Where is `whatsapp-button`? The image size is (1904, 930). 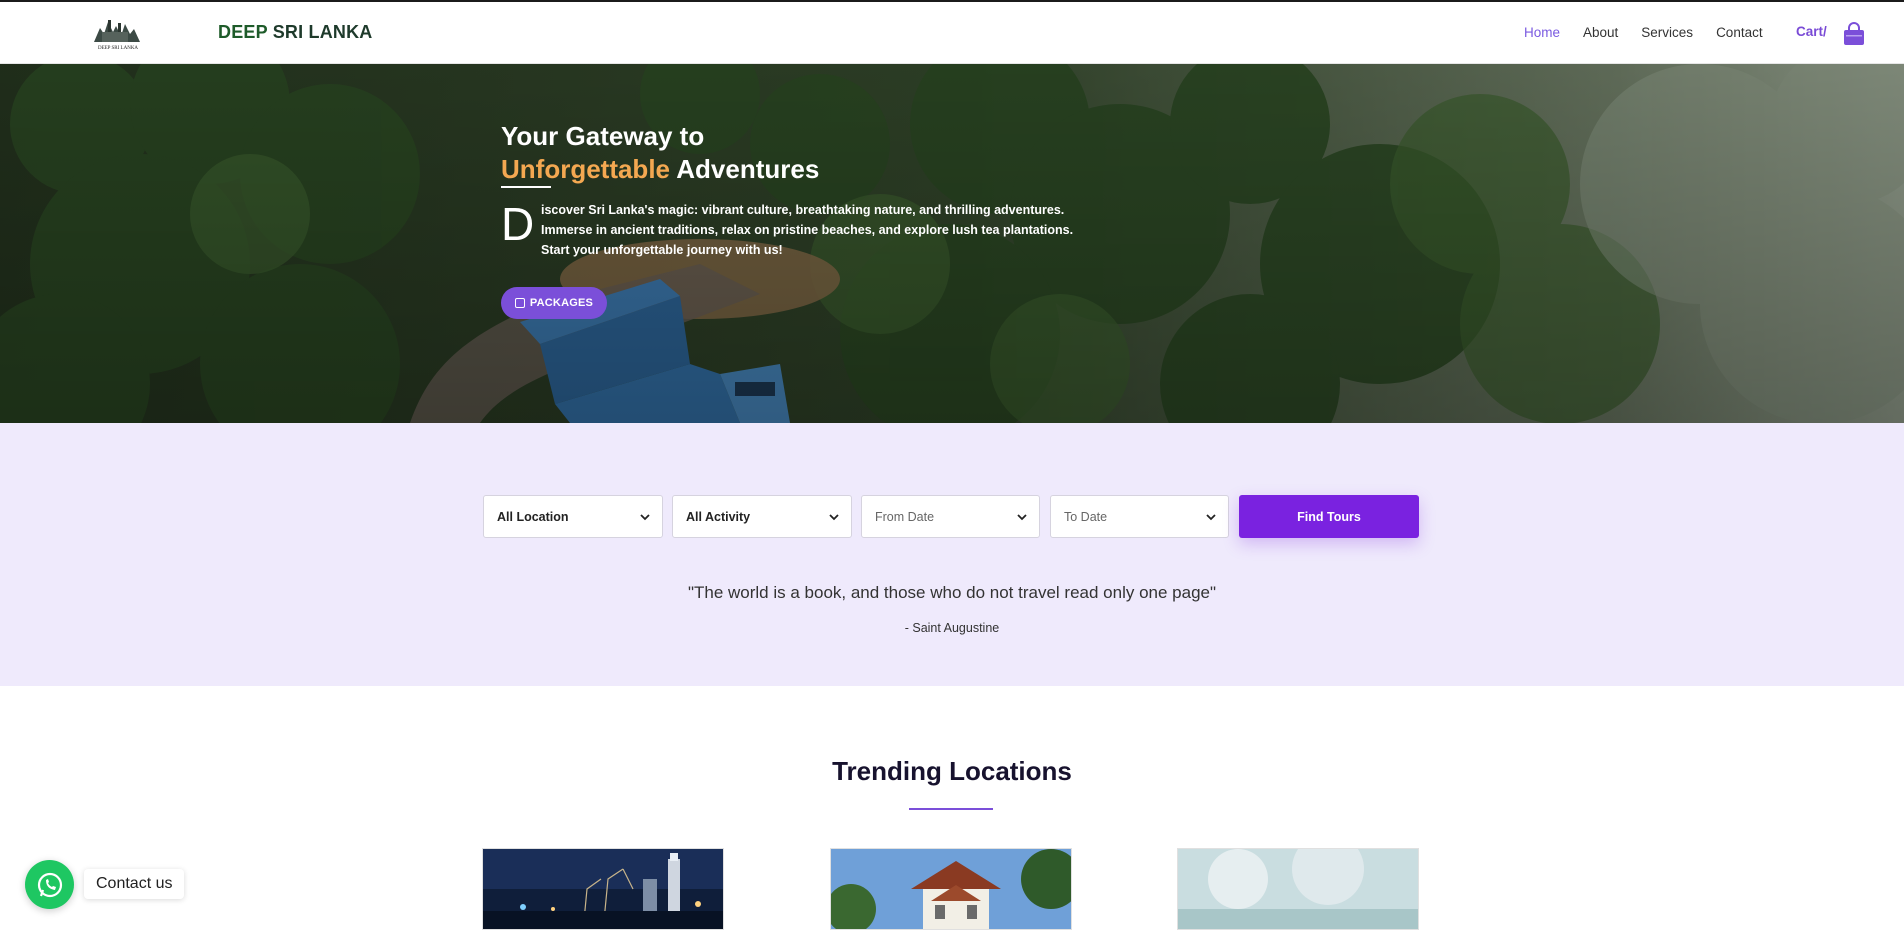 whatsapp-button is located at coordinates (49, 884).